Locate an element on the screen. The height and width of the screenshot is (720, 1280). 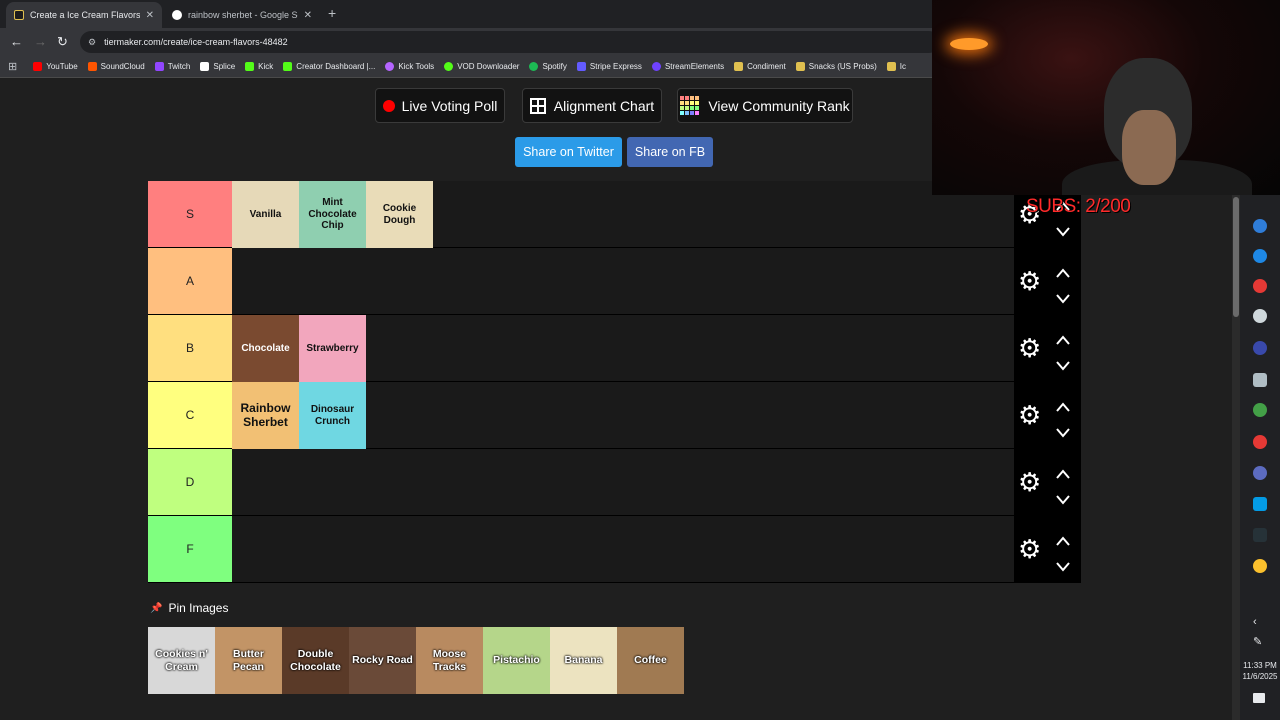
bookmark-snacks: Snacks (US Probs) is located at coordinates (836, 66).